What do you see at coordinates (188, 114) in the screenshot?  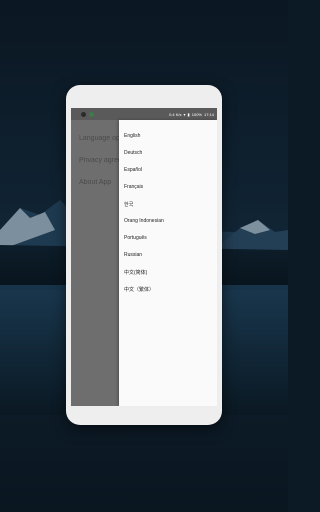 I see `battery-icon: ▮` at bounding box center [188, 114].